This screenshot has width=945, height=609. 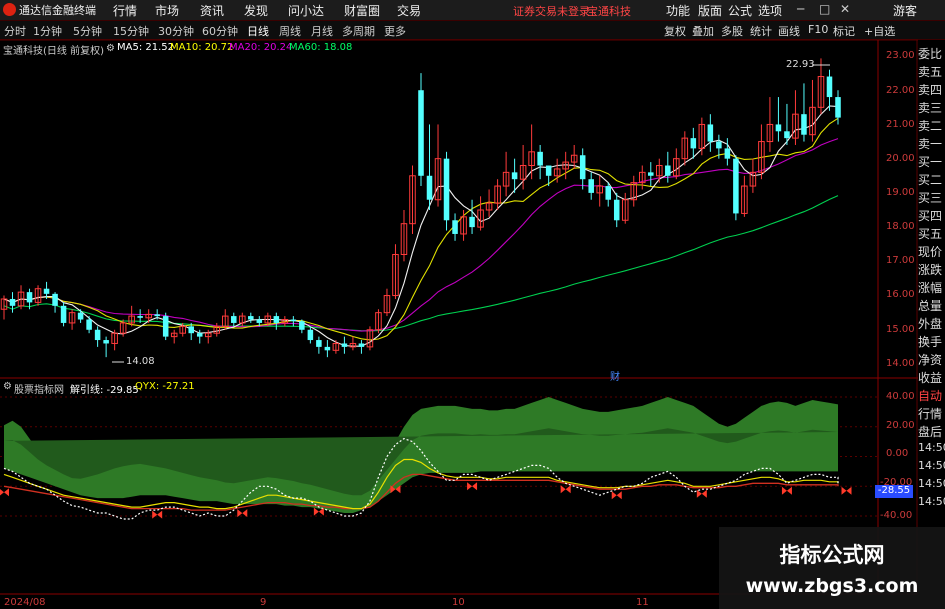 What do you see at coordinates (931, 53) in the screenshot?
I see `rpanel-weibi: 委比` at bounding box center [931, 53].